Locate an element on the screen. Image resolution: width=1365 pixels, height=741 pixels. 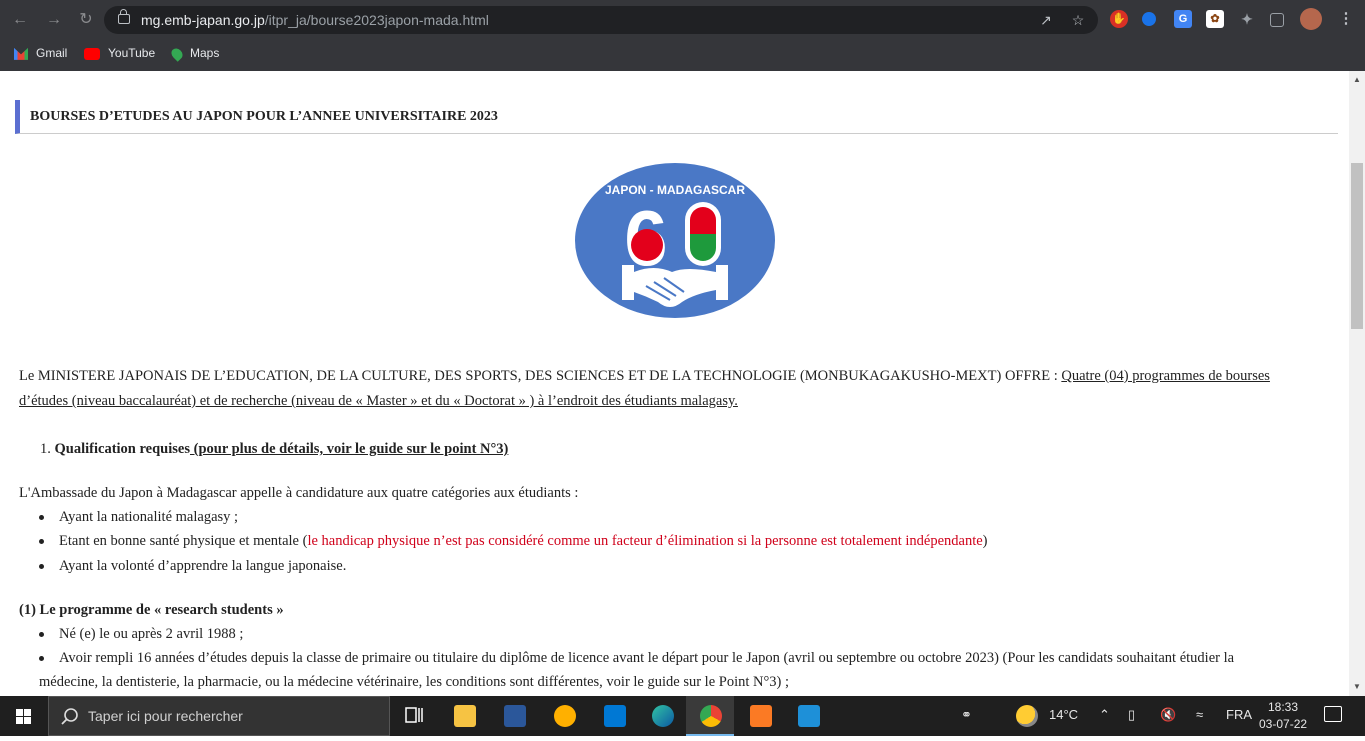
google-translate-icon: G is located at coordinates (1183, 19).